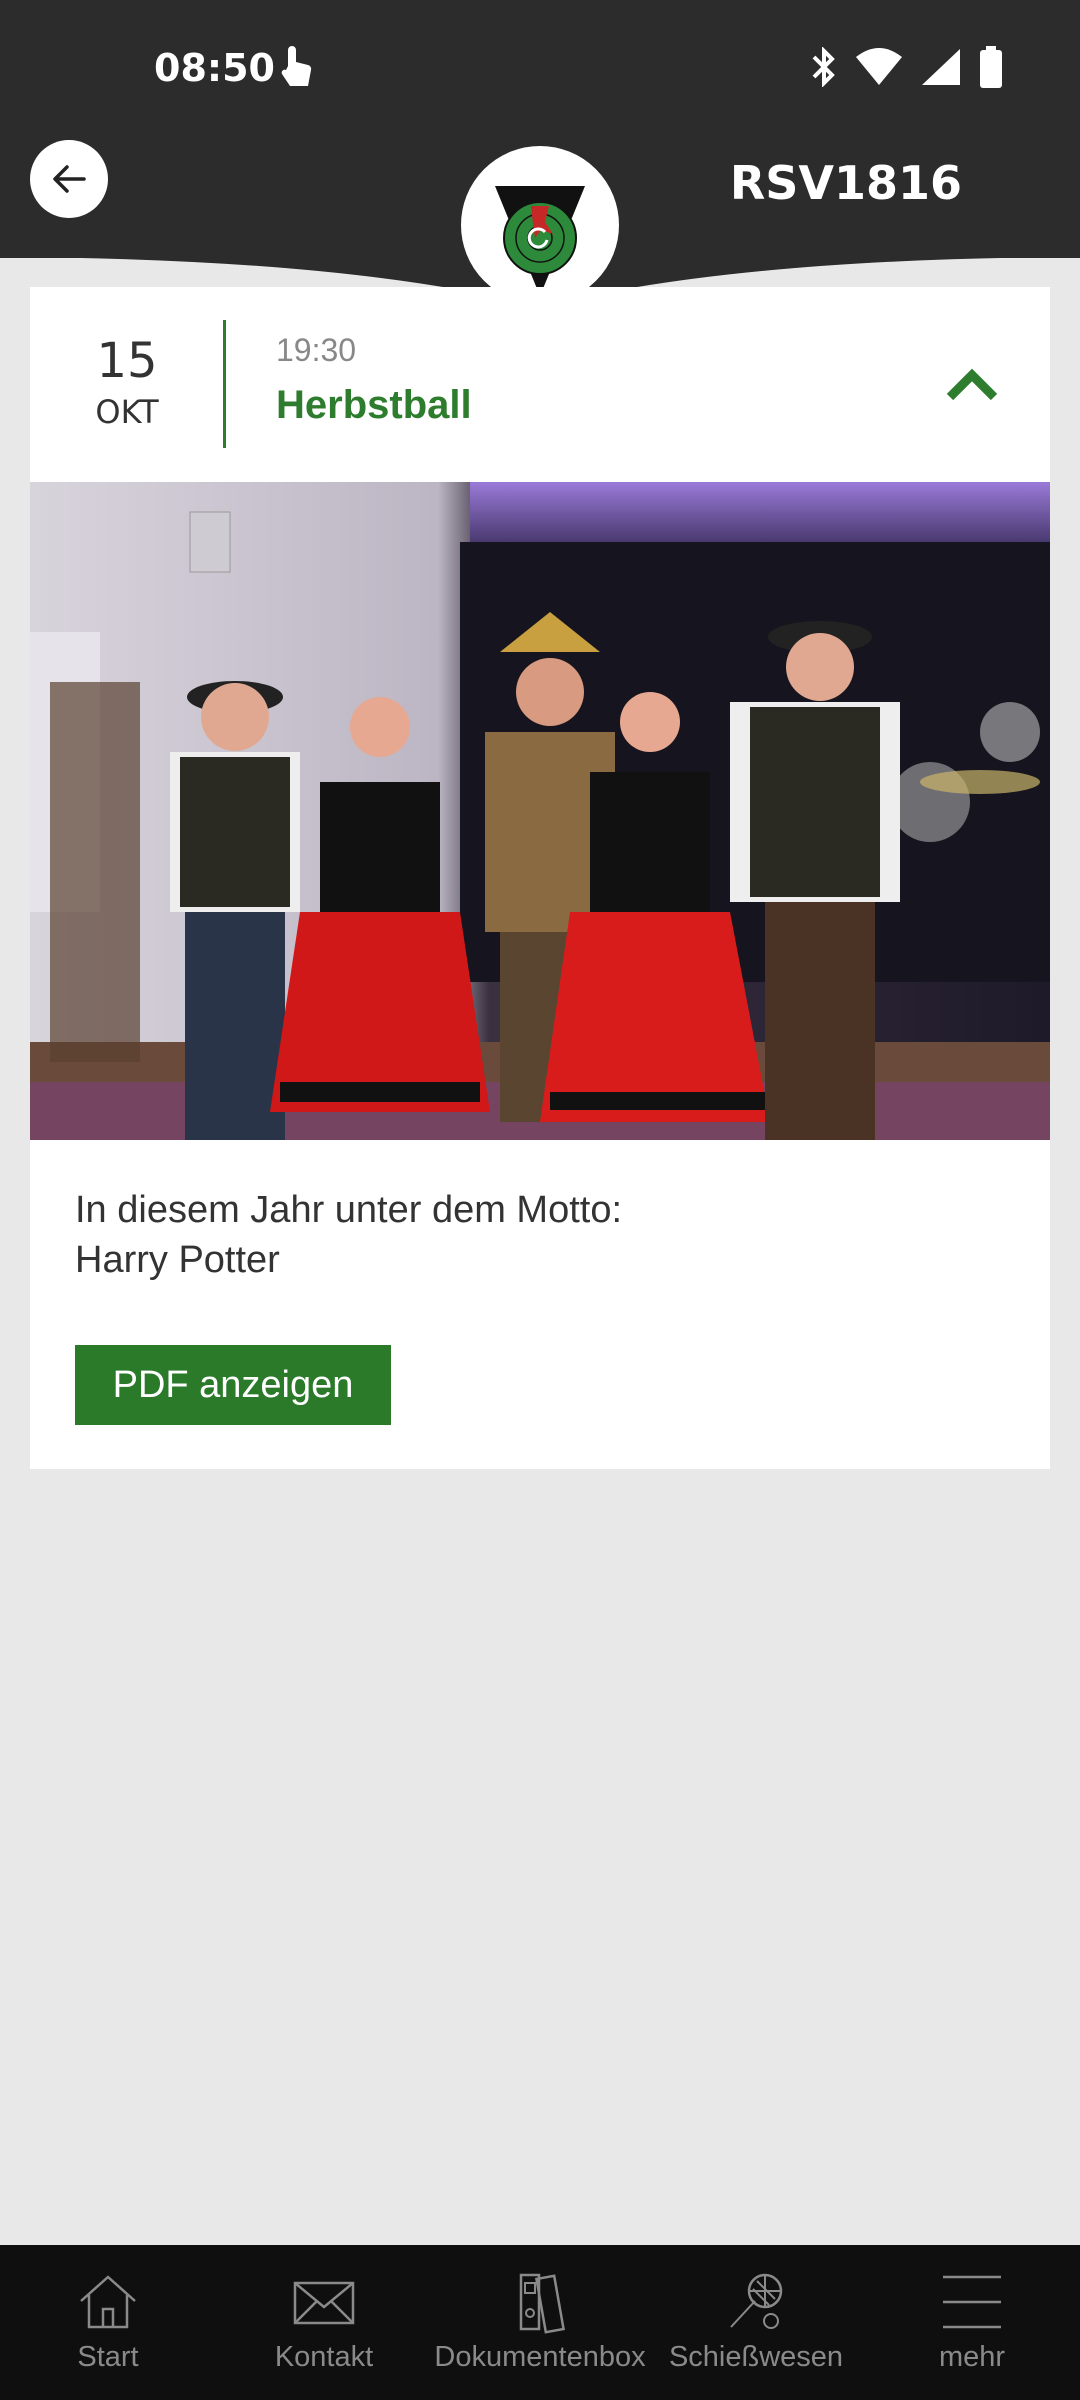 This screenshot has width=1080, height=2400. What do you see at coordinates (108, 2357) in the screenshot?
I see `nav-label-start: Start` at bounding box center [108, 2357].